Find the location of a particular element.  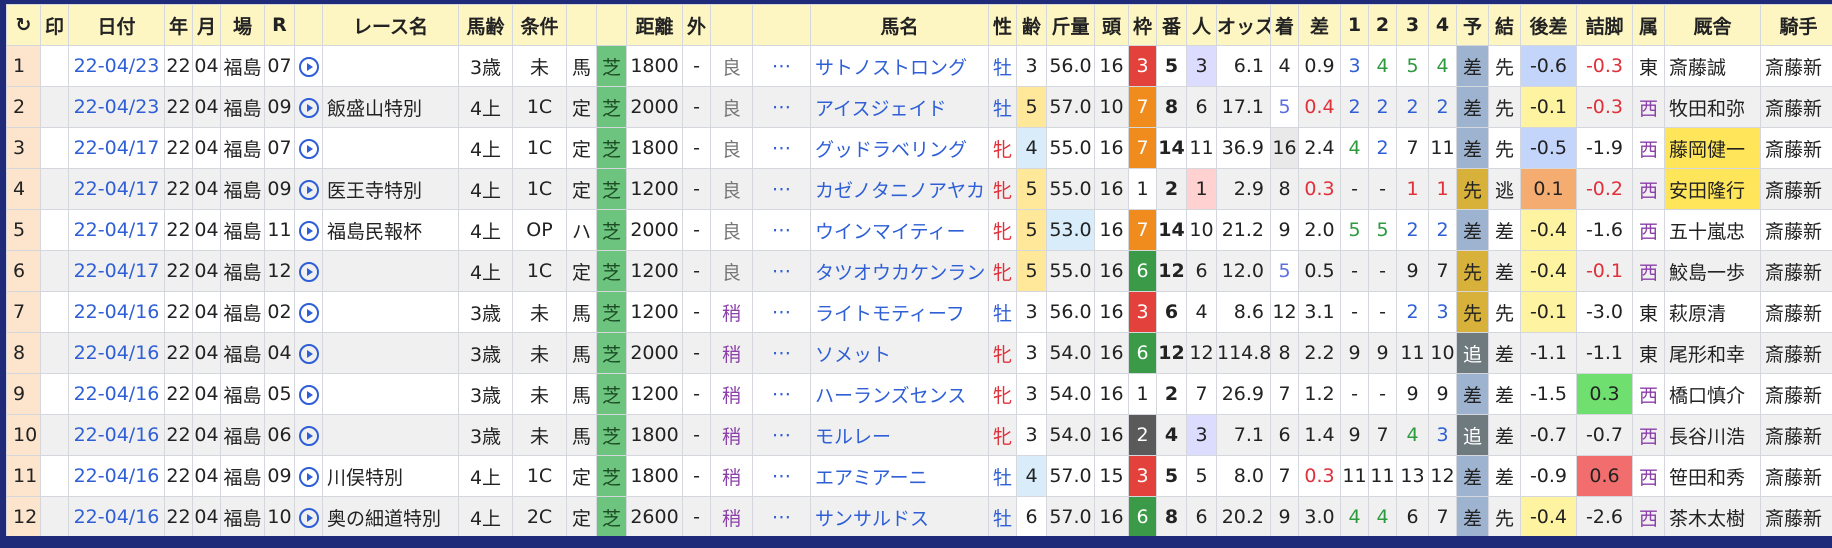

column-header: 2 is located at coordinates (1382, 25).